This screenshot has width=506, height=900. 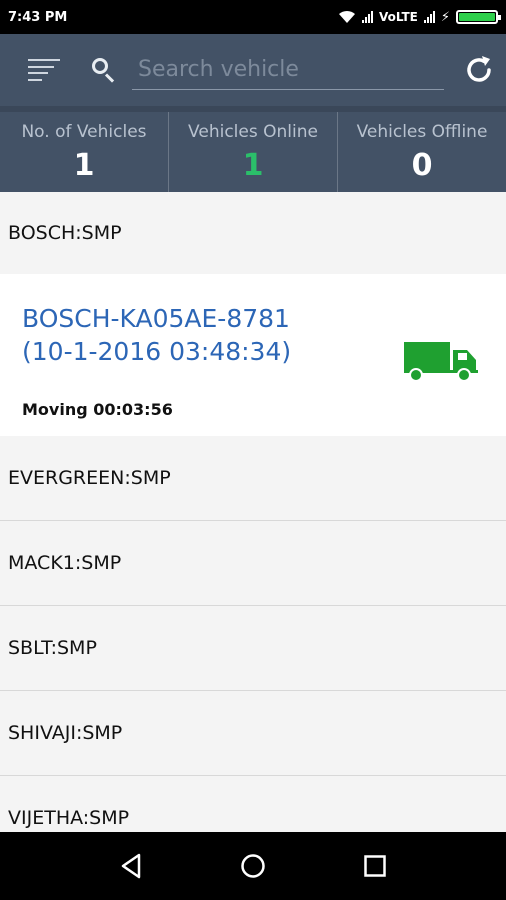 What do you see at coordinates (253, 563) in the screenshot?
I see `group-item: MACK1:SMP` at bounding box center [253, 563].